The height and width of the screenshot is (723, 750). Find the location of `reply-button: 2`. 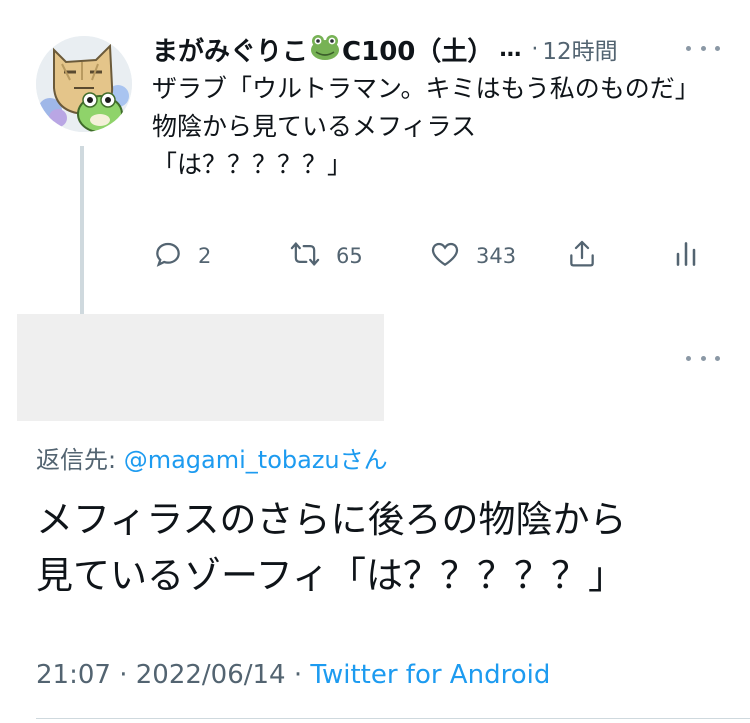

reply-button: 2 is located at coordinates (181, 256).